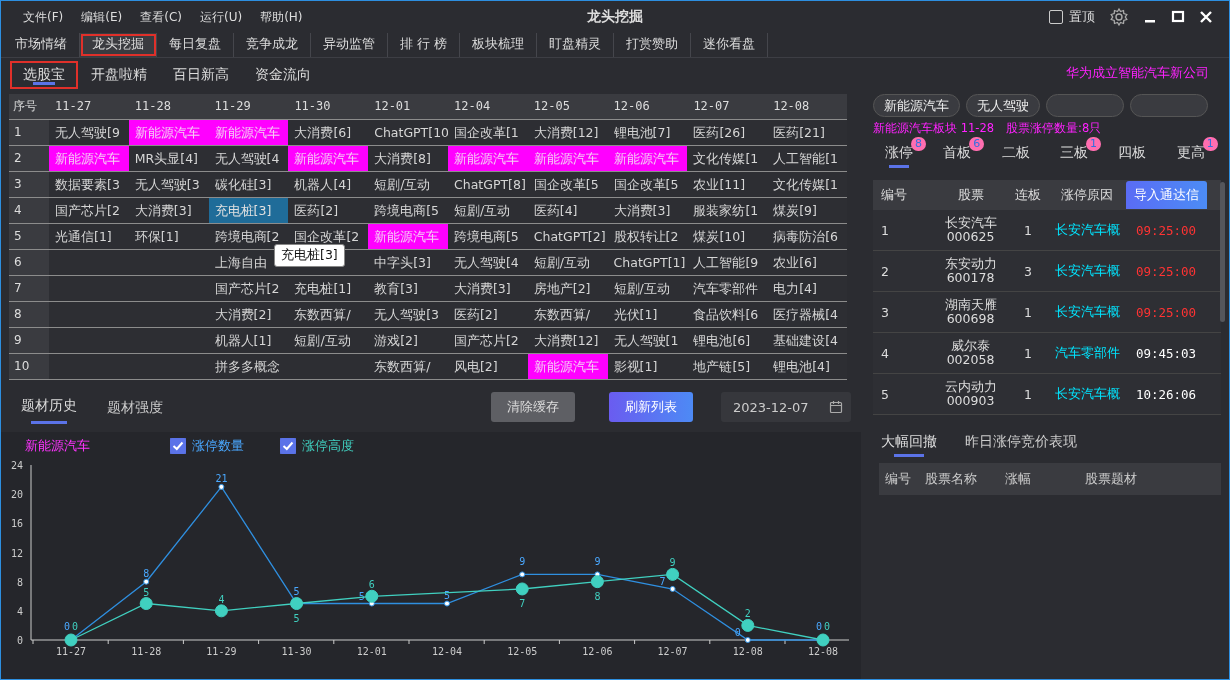  Describe the element at coordinates (885, 353) in the screenshot. I see `table-cell-text: 4` at that location.